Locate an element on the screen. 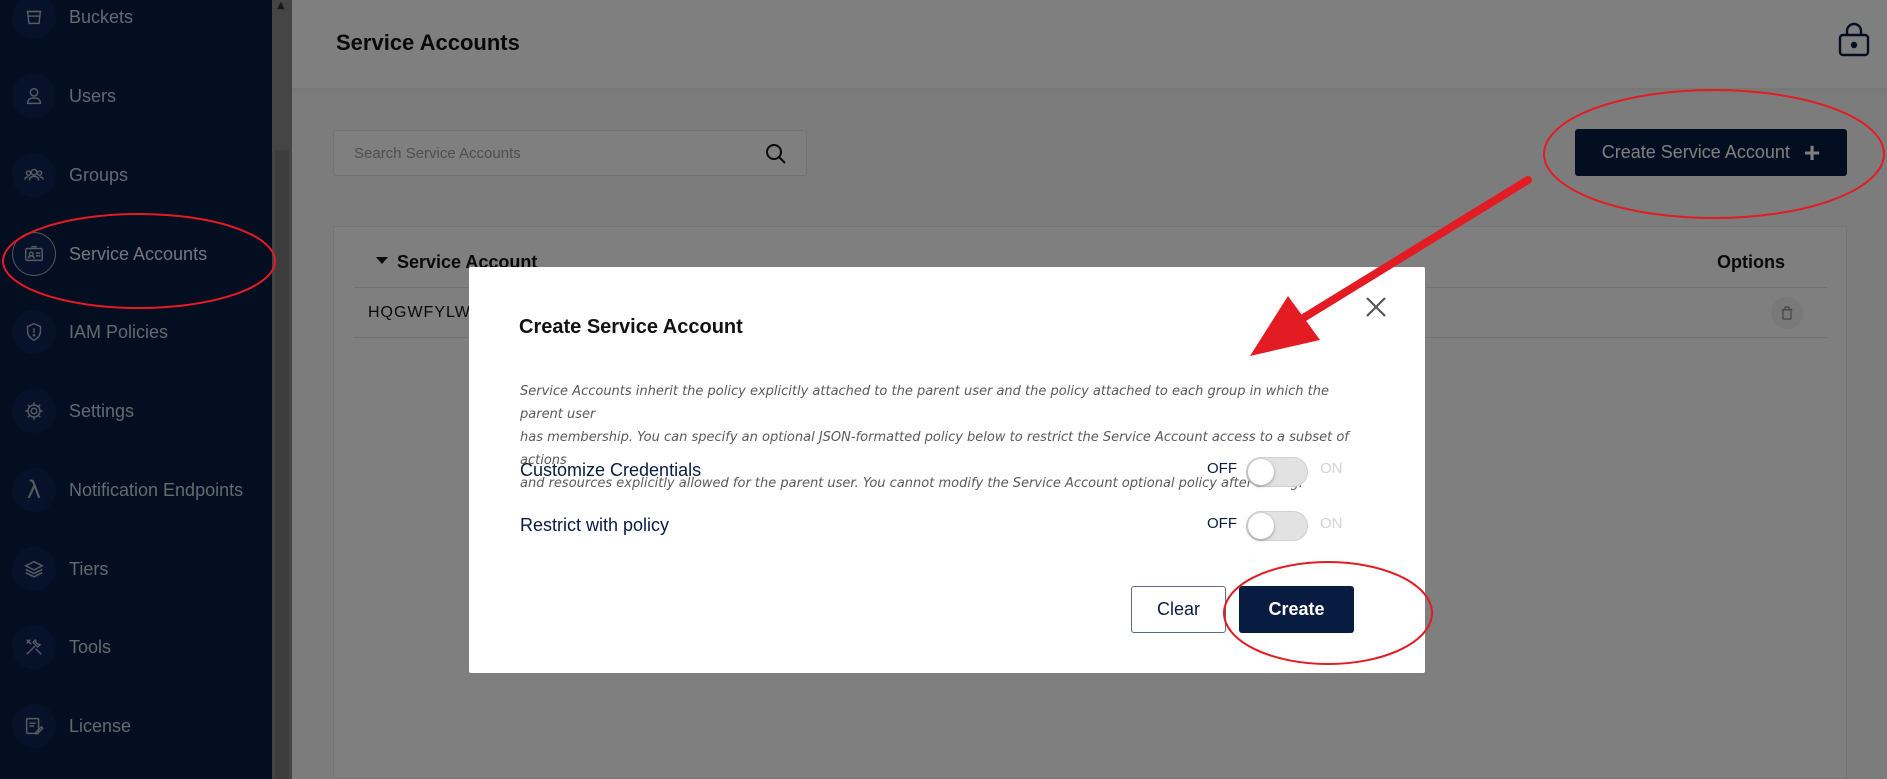 The height and width of the screenshot is (779, 1887). restrict-with-policy-label: Restrict with policy is located at coordinates (595, 525).